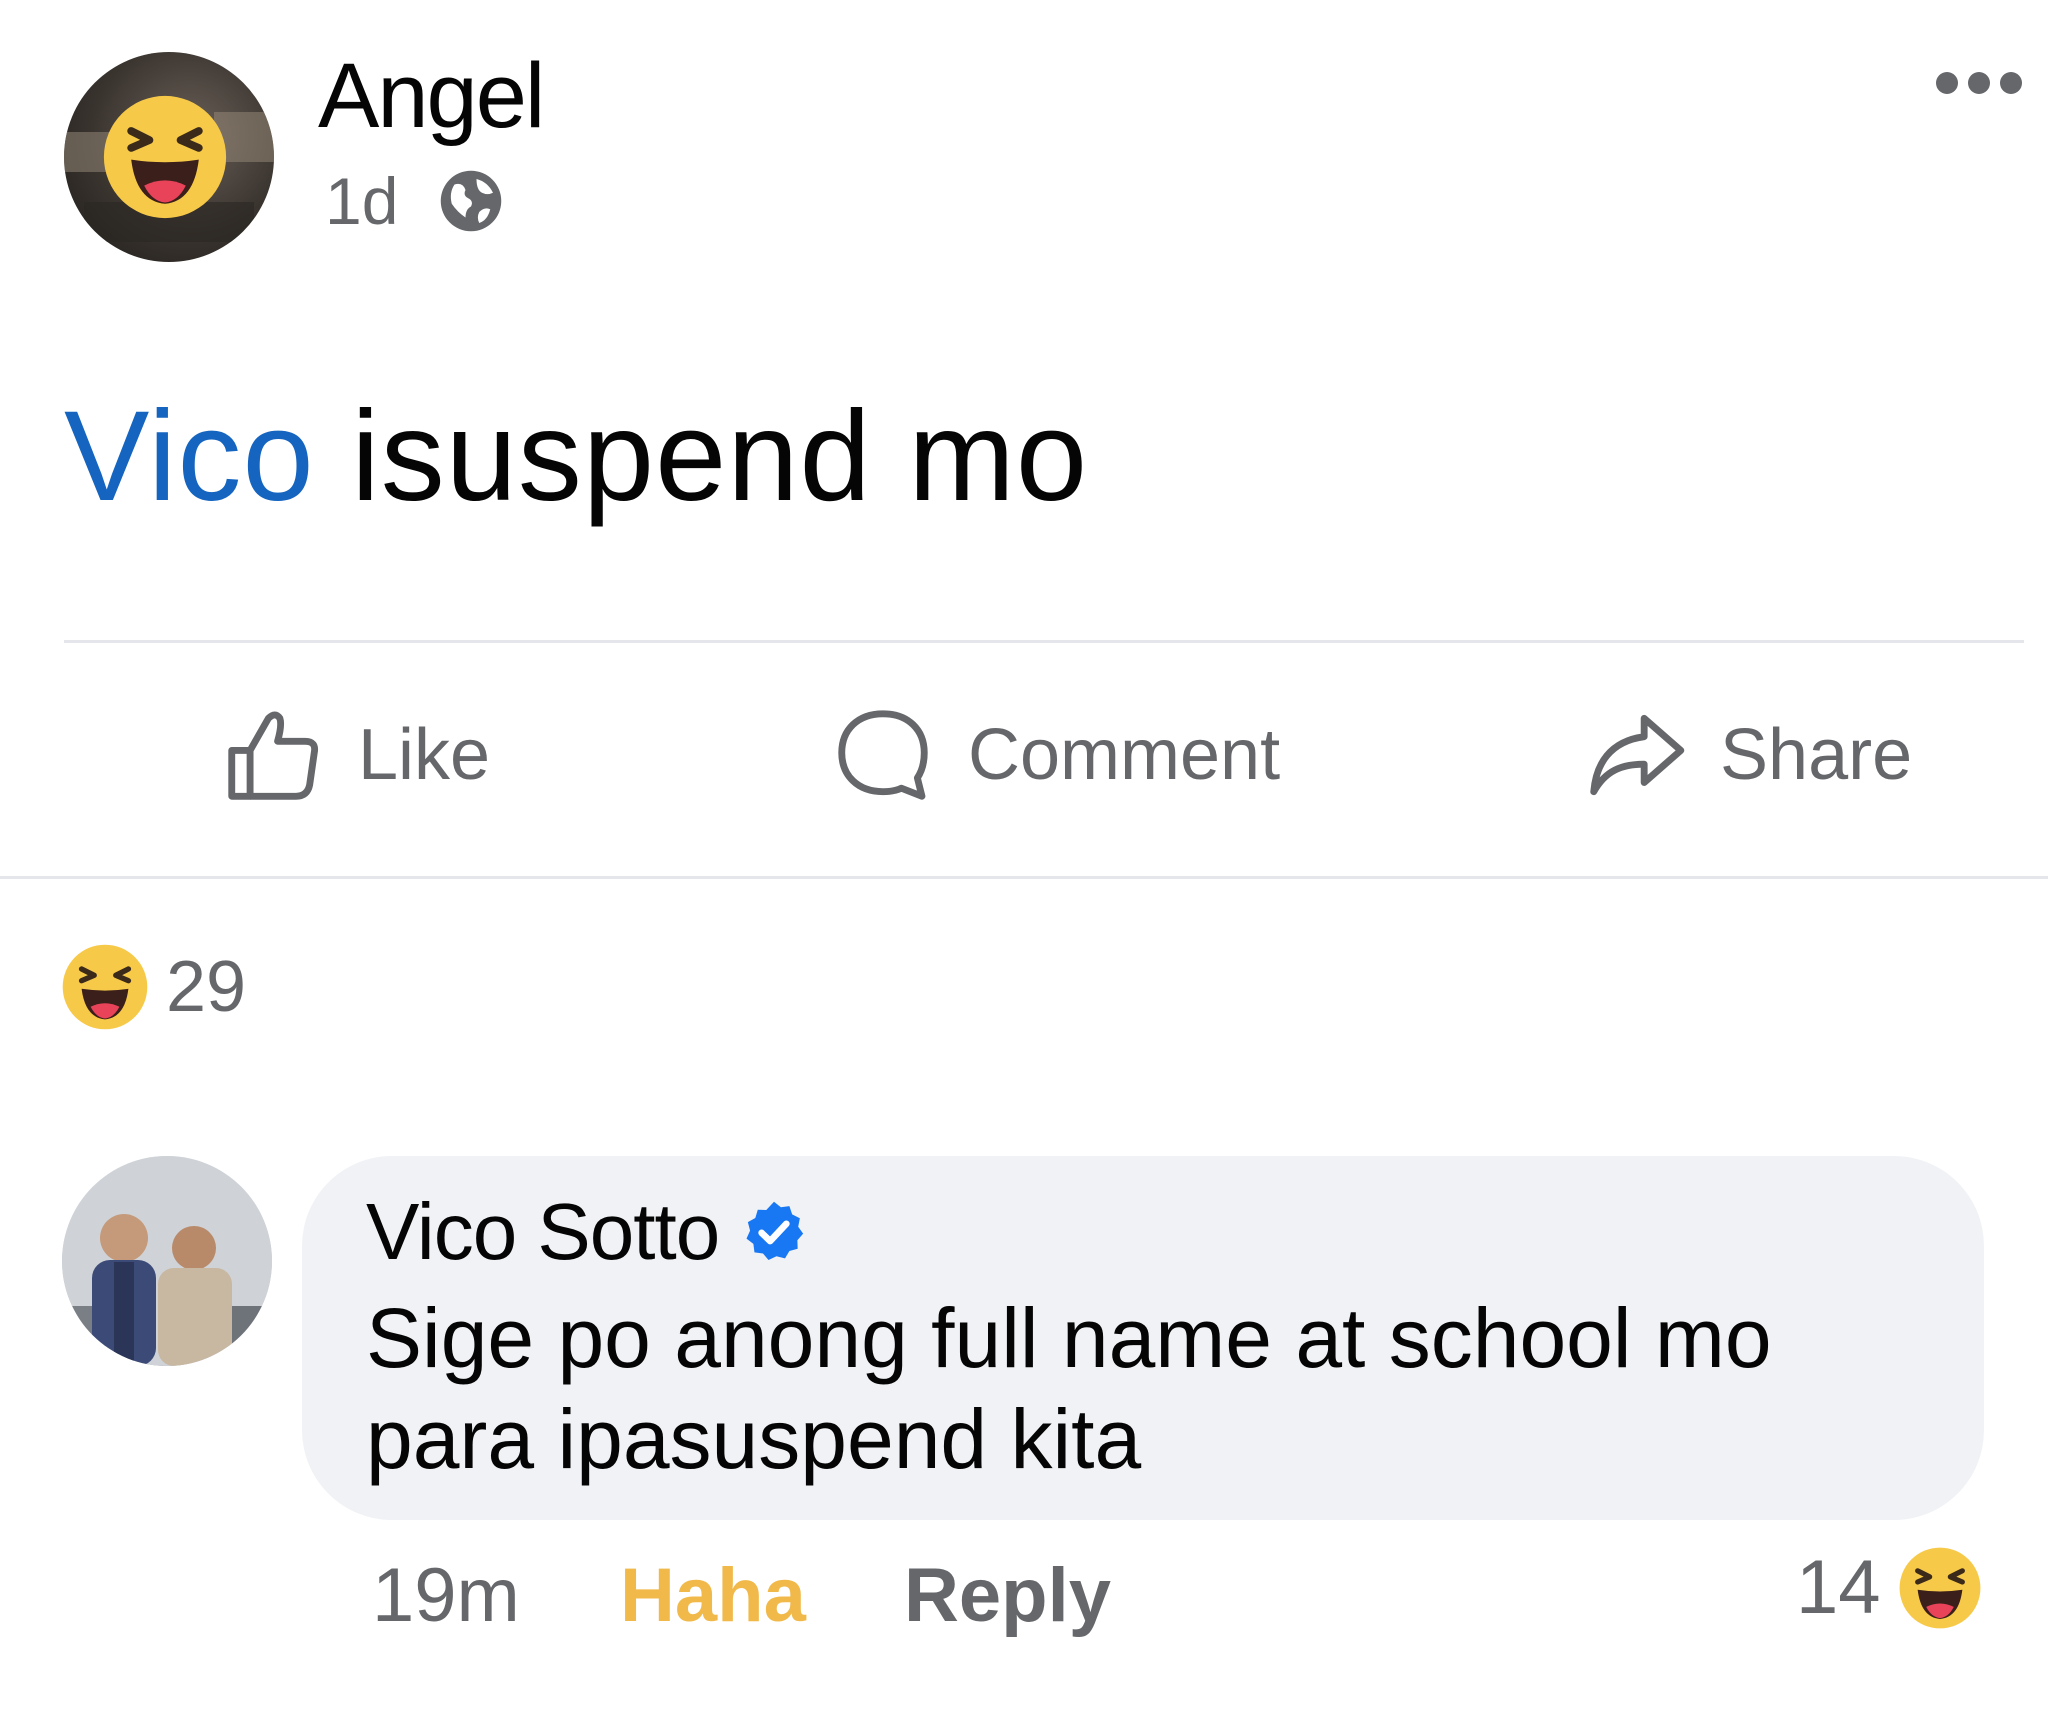  I want to click on like-label: Like, so click(424, 755).